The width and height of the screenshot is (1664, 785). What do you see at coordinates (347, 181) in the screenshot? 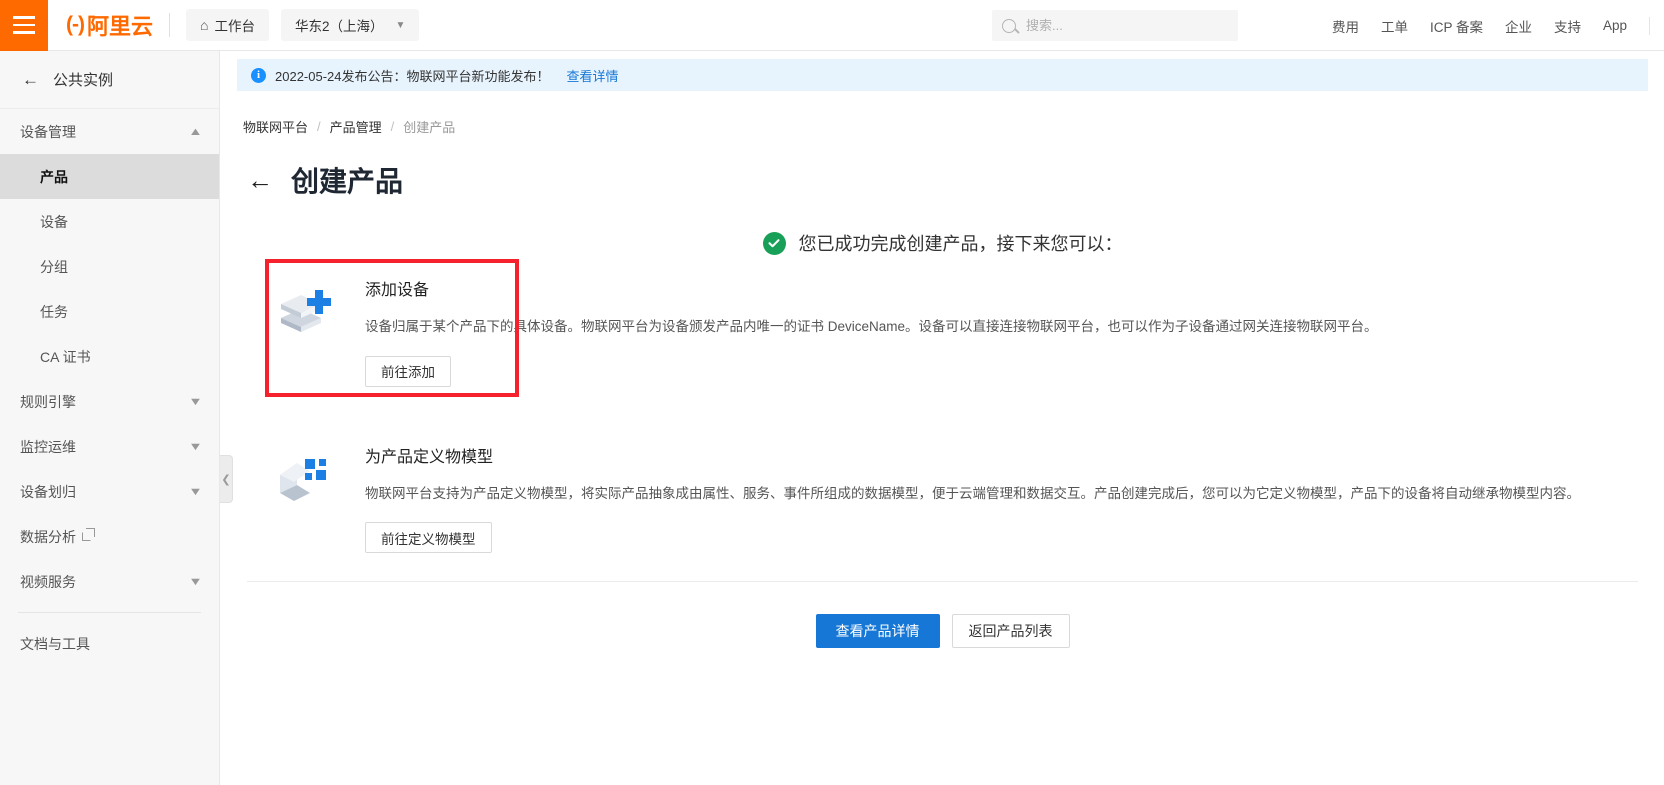
I see `page-title: 创建产品` at bounding box center [347, 181].